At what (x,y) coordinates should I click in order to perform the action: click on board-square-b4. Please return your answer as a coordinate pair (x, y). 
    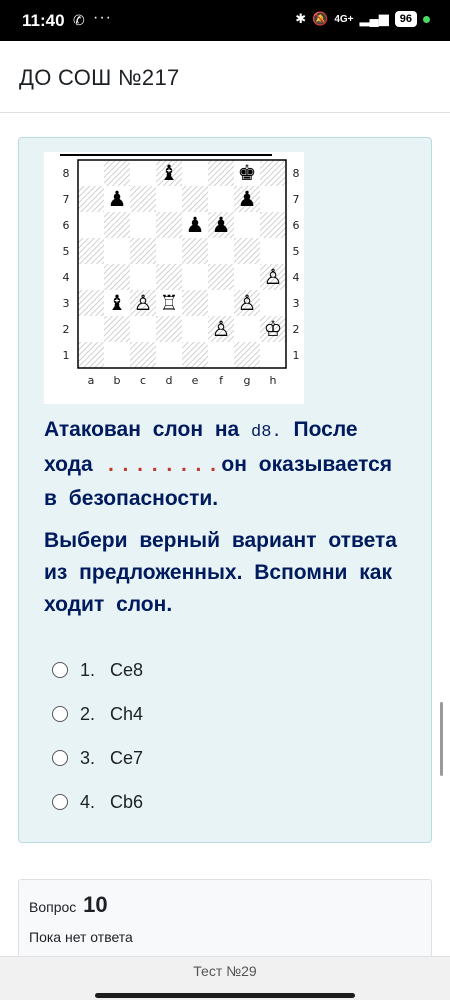
    Looking at the image, I should click on (117, 277).